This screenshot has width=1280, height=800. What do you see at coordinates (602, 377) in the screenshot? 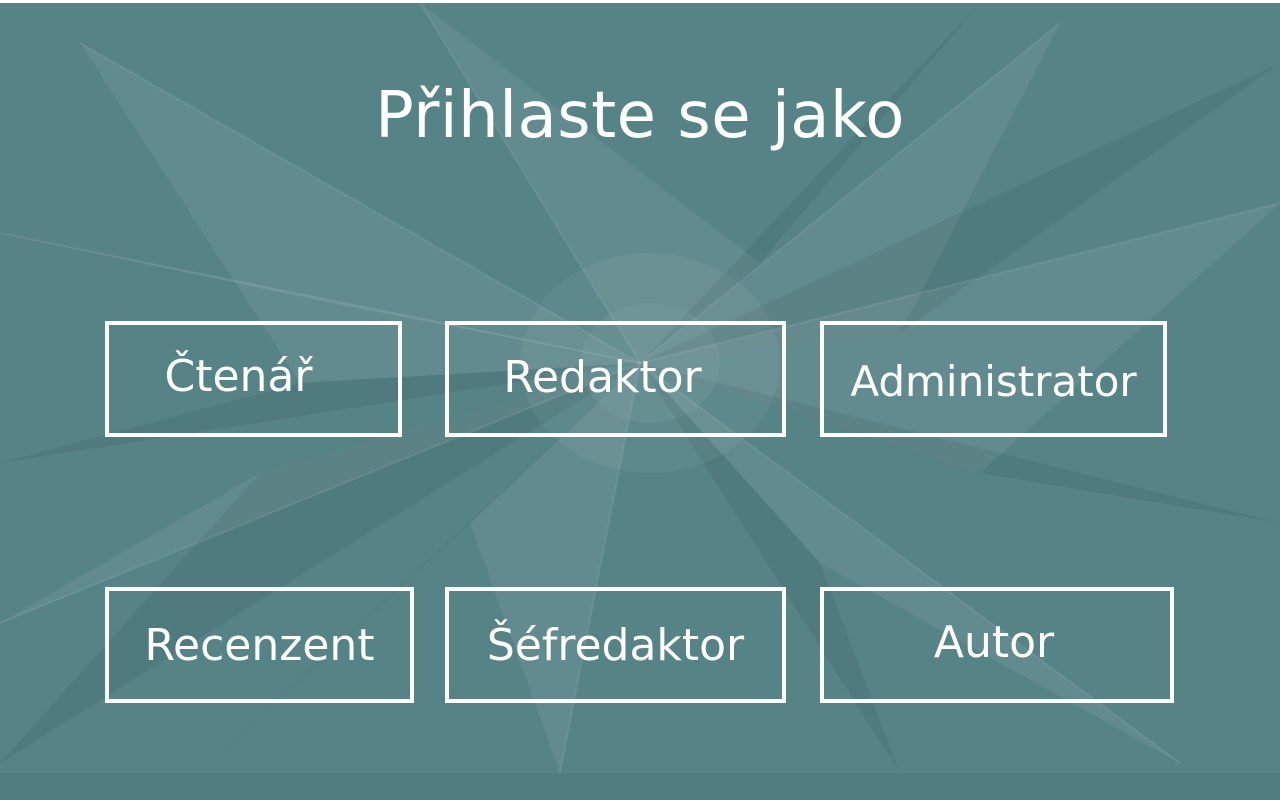
I see `role-button-label: Redaktor` at bounding box center [602, 377].